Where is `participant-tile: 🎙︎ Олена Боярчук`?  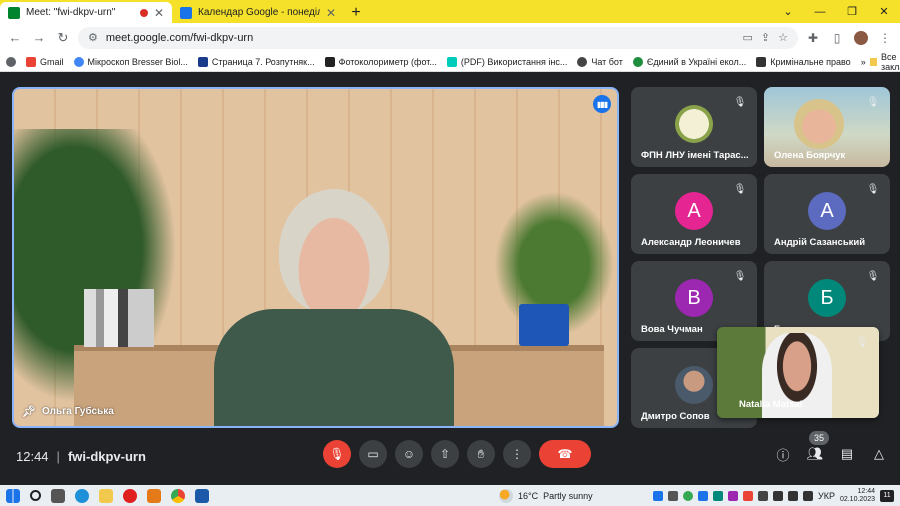
participant-tile: 🎙︎ Олена Боярчук is located at coordinates (827, 127).